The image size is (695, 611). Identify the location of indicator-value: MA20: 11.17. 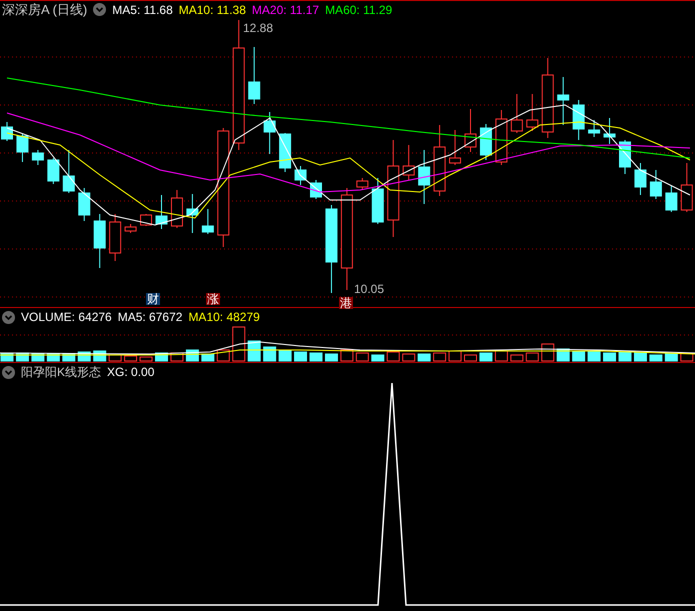
(286, 10).